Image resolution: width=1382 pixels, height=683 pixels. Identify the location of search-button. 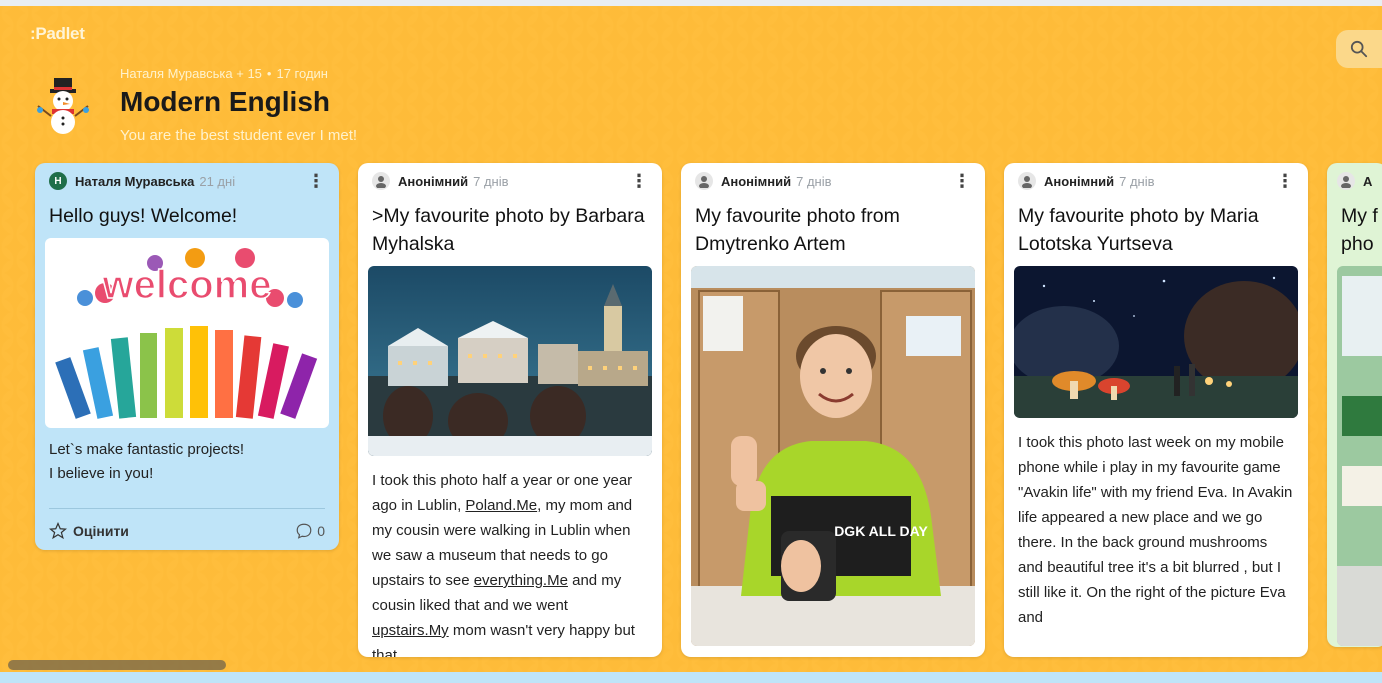
(1359, 49).